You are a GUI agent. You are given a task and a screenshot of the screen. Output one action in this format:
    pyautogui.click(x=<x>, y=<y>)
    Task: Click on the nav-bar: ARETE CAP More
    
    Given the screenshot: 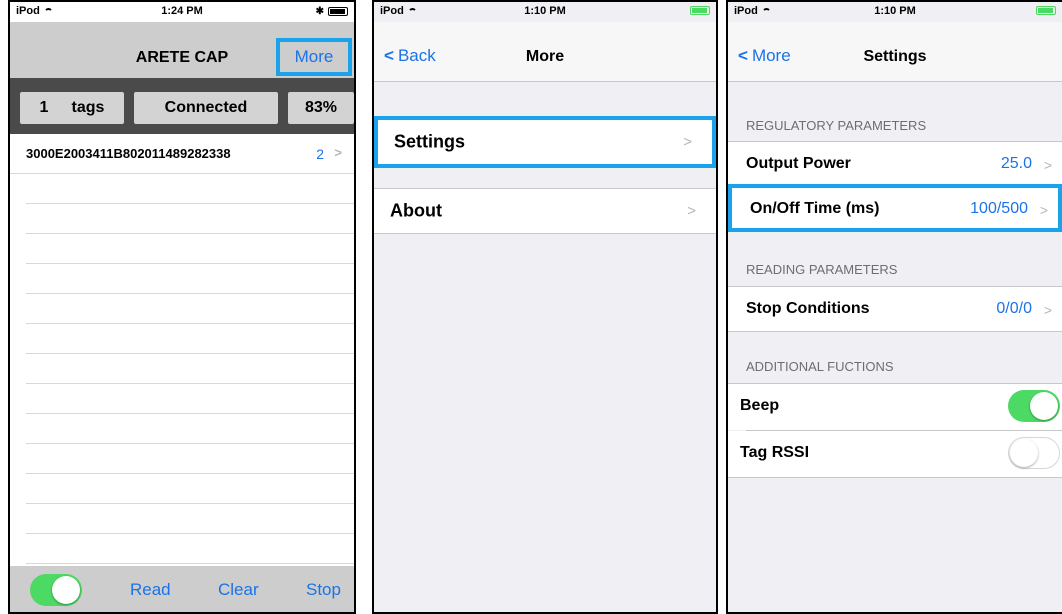 What is the action you would take?
    pyautogui.click(x=182, y=50)
    